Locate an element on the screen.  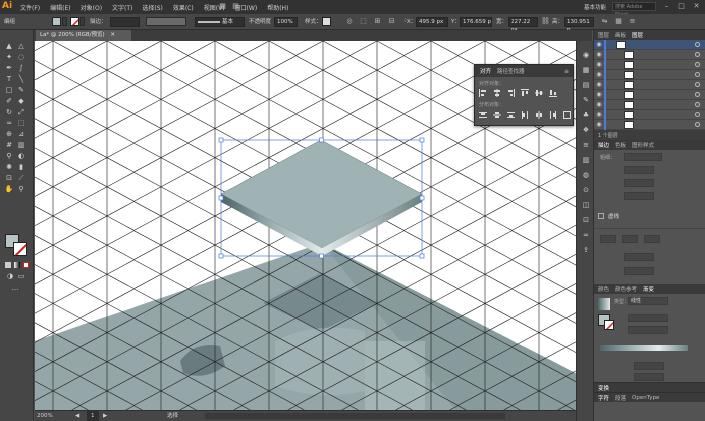
symbol-sprayer-tool-icon: ✺ is located at coordinates (9, 167).